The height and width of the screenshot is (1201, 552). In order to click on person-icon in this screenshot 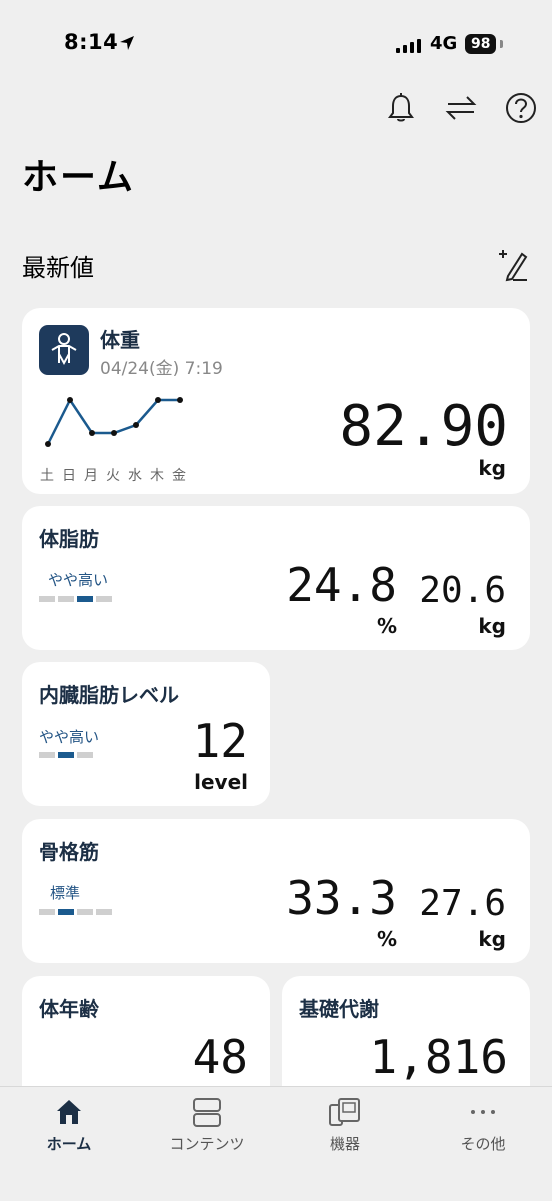, I will do `click(64, 349)`.